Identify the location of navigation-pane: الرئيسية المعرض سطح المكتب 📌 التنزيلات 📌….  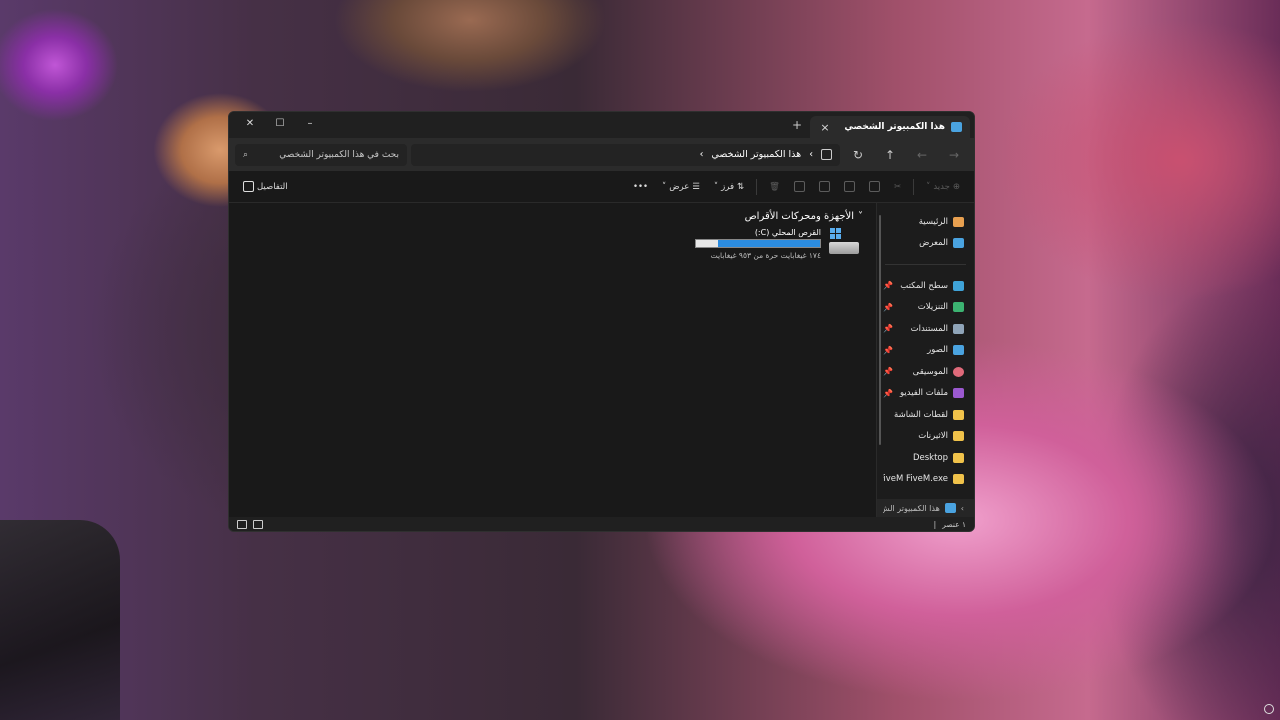
(925, 360).